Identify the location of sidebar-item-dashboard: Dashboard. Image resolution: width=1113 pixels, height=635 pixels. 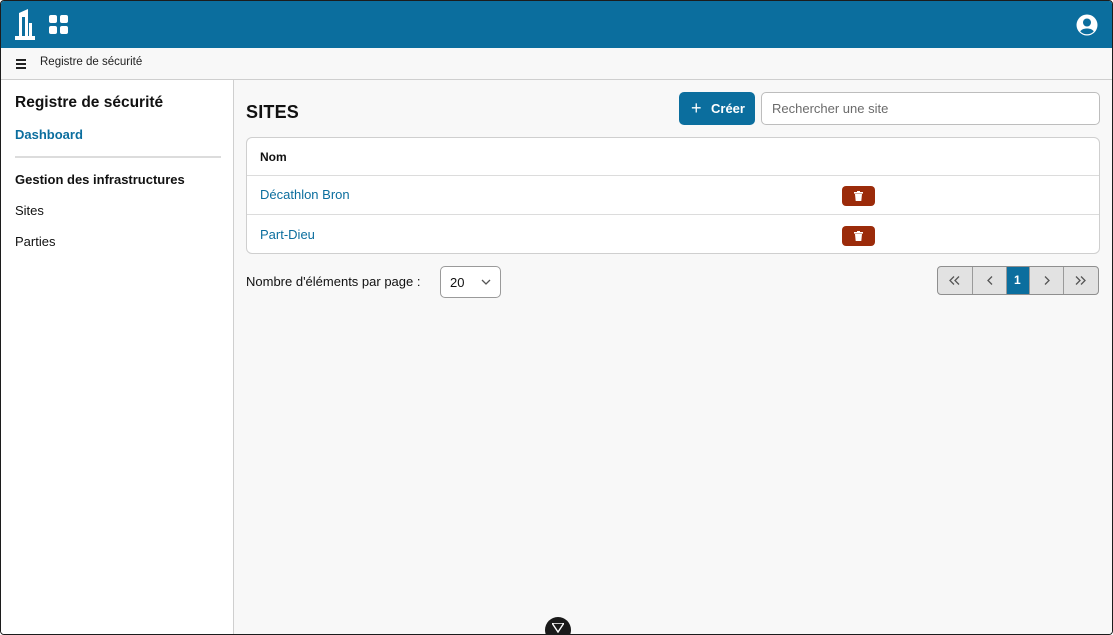
(49, 134).